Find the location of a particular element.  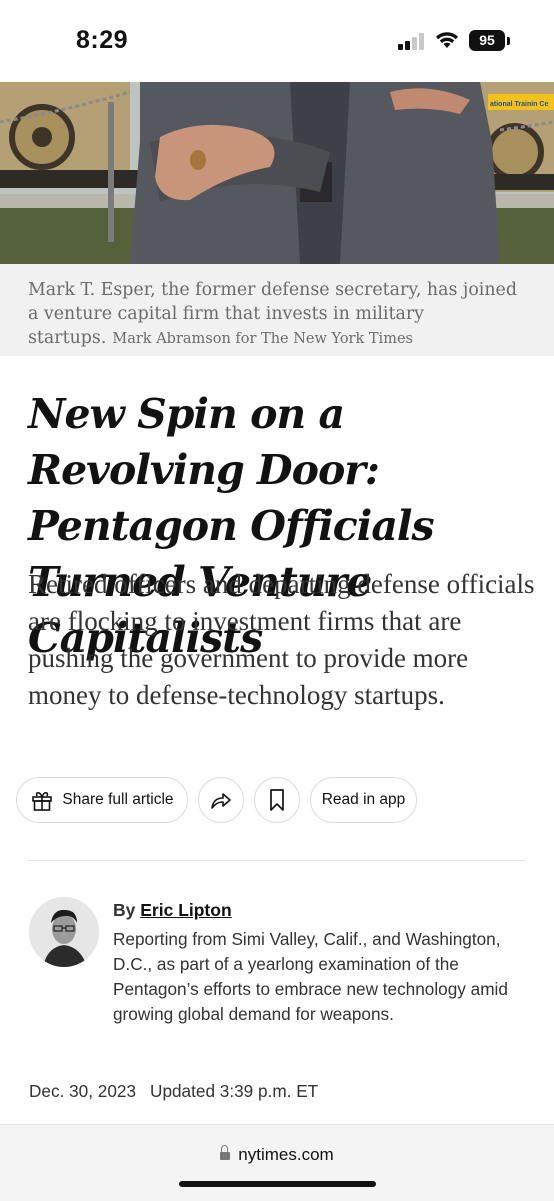

author-portrait is located at coordinates (64, 932).